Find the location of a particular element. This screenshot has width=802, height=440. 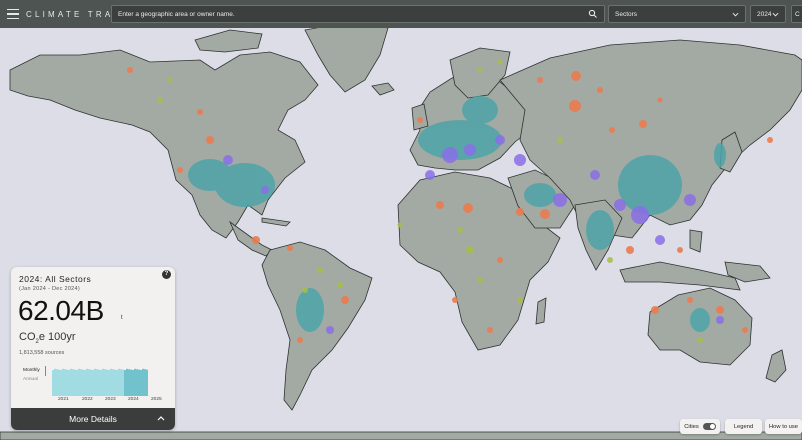

legend-button: Legend is located at coordinates (743, 426).